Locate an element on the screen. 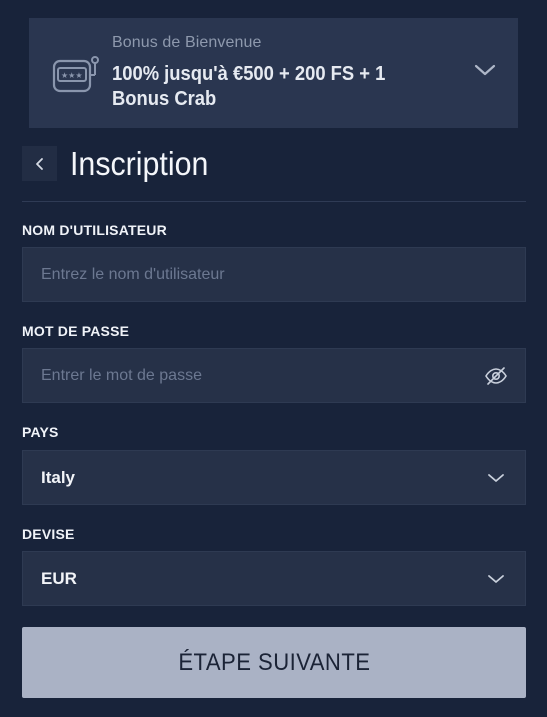 The height and width of the screenshot is (717, 547). username-label: NOM D'UTILISATEUR is located at coordinates (94, 230).